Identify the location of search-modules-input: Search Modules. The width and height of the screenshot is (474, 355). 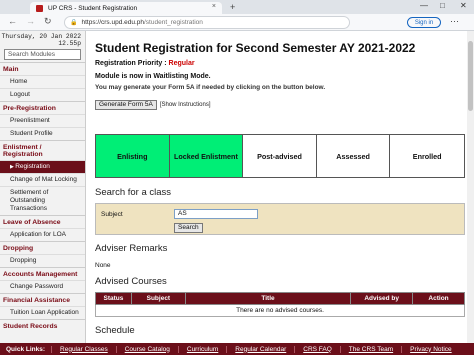
(42, 54).